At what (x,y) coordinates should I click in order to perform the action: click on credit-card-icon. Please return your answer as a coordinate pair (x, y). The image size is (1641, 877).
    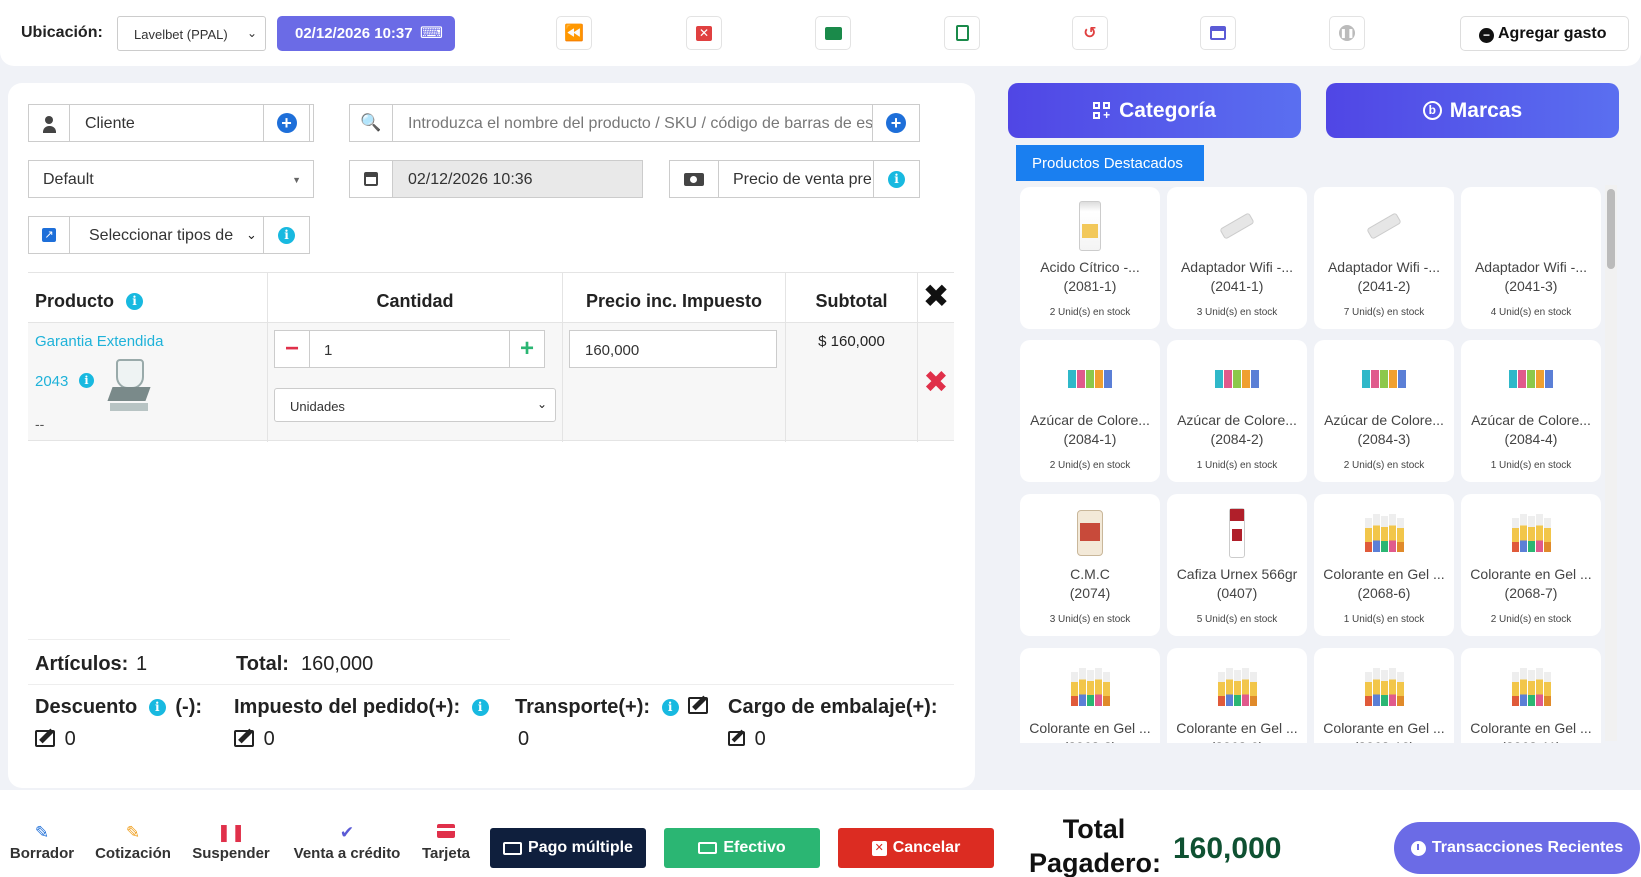
    Looking at the image, I should click on (446, 833).